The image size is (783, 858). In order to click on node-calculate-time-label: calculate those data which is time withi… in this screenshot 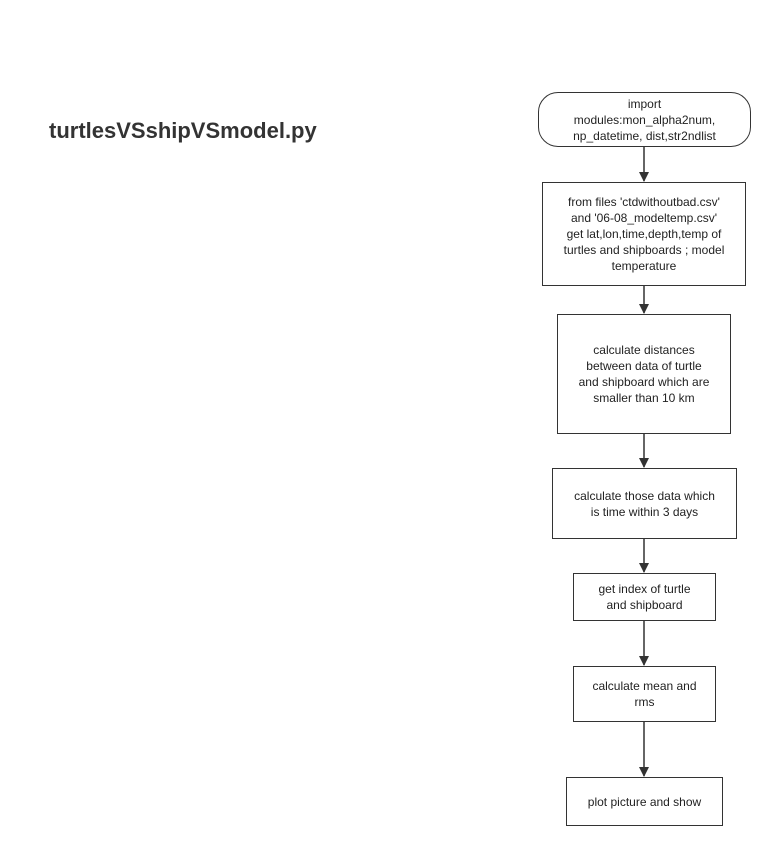, I will do `click(644, 503)`.